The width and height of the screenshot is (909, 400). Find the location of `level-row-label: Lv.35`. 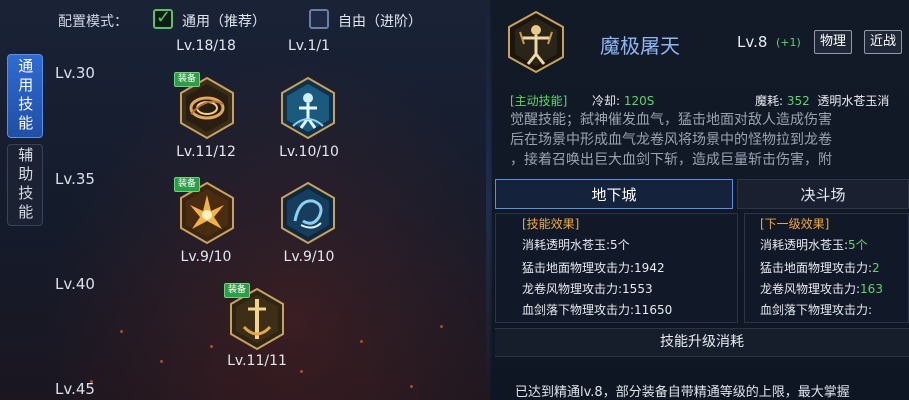

level-row-label: Lv.35 is located at coordinates (75, 179).